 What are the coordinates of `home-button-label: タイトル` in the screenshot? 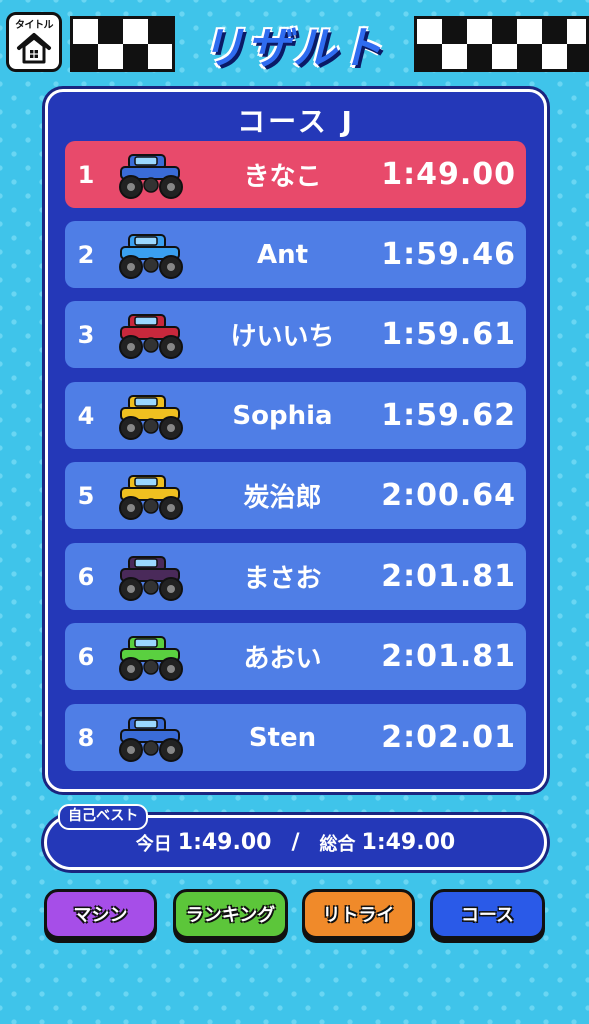 It's located at (34, 25).